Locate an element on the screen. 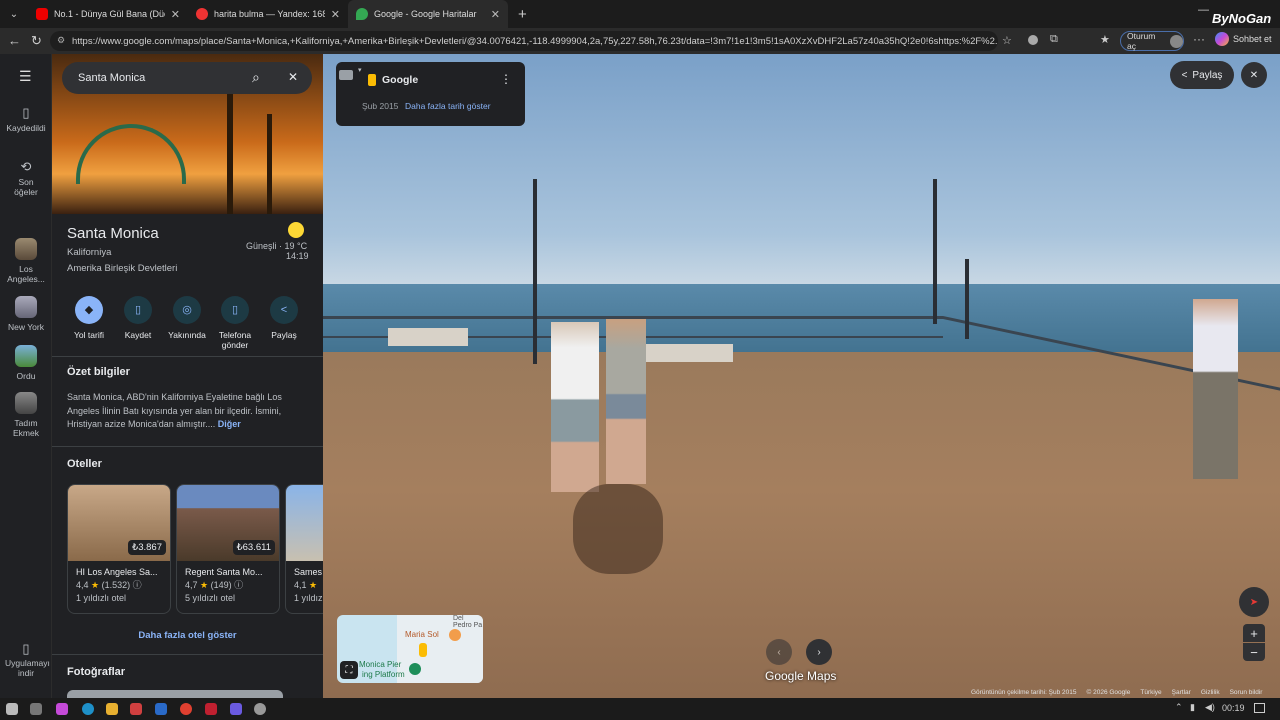 This screenshot has width=1280, height=720. share-street-view-button: < Paylaş is located at coordinates (1202, 75).